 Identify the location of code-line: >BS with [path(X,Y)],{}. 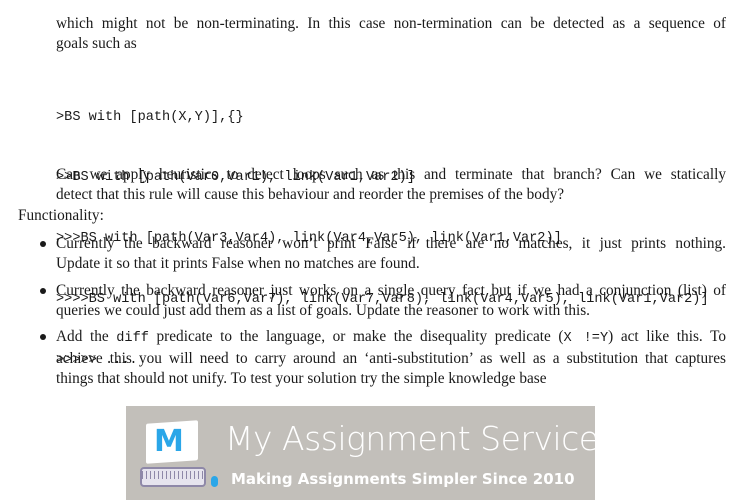
(150, 117).